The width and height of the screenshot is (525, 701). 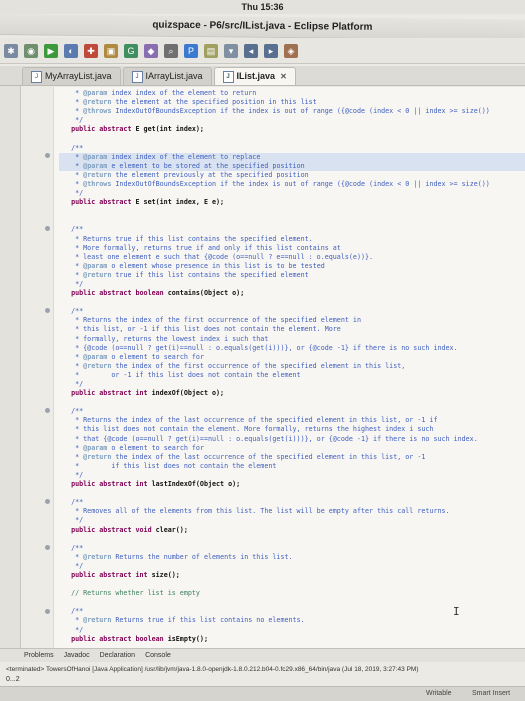 What do you see at coordinates (180, 202) in the screenshot?
I see `code-token: E set(int index, E e);` at bounding box center [180, 202].